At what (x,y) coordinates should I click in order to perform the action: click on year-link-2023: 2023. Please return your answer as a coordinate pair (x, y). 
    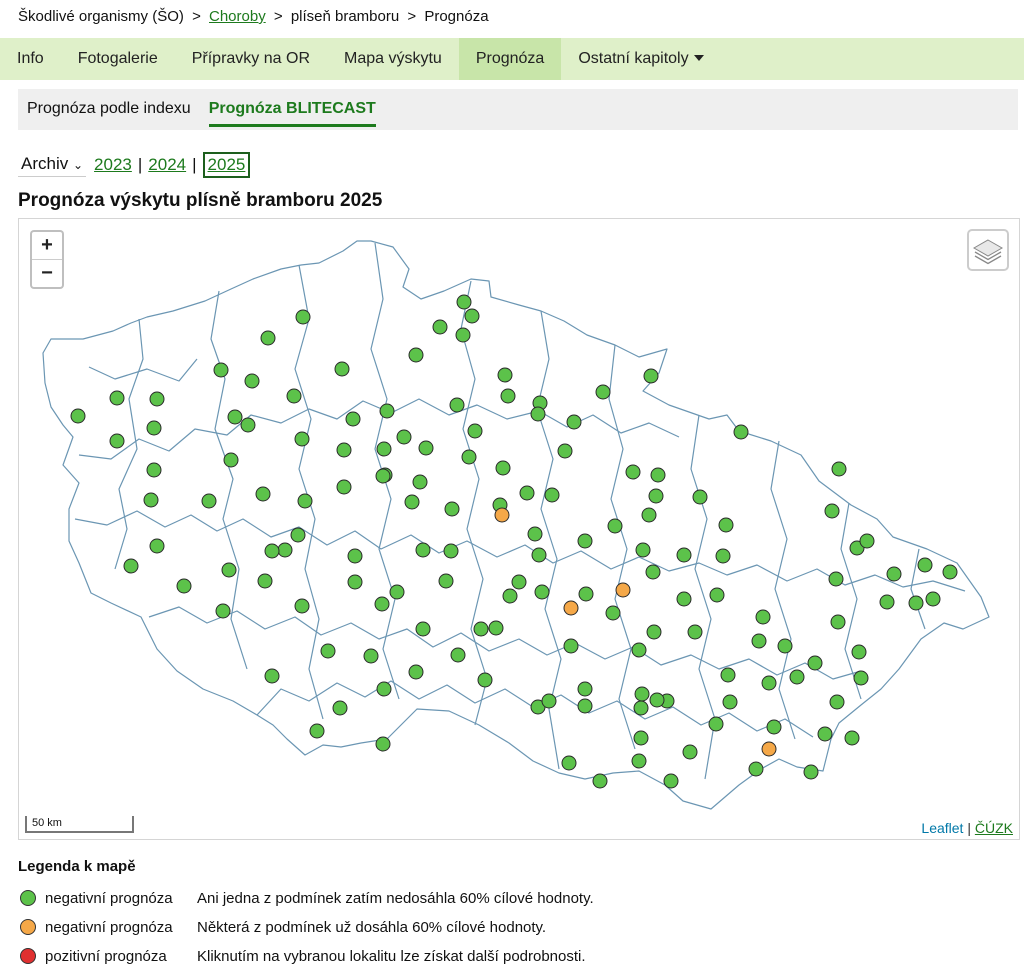
    Looking at the image, I should click on (113, 165).